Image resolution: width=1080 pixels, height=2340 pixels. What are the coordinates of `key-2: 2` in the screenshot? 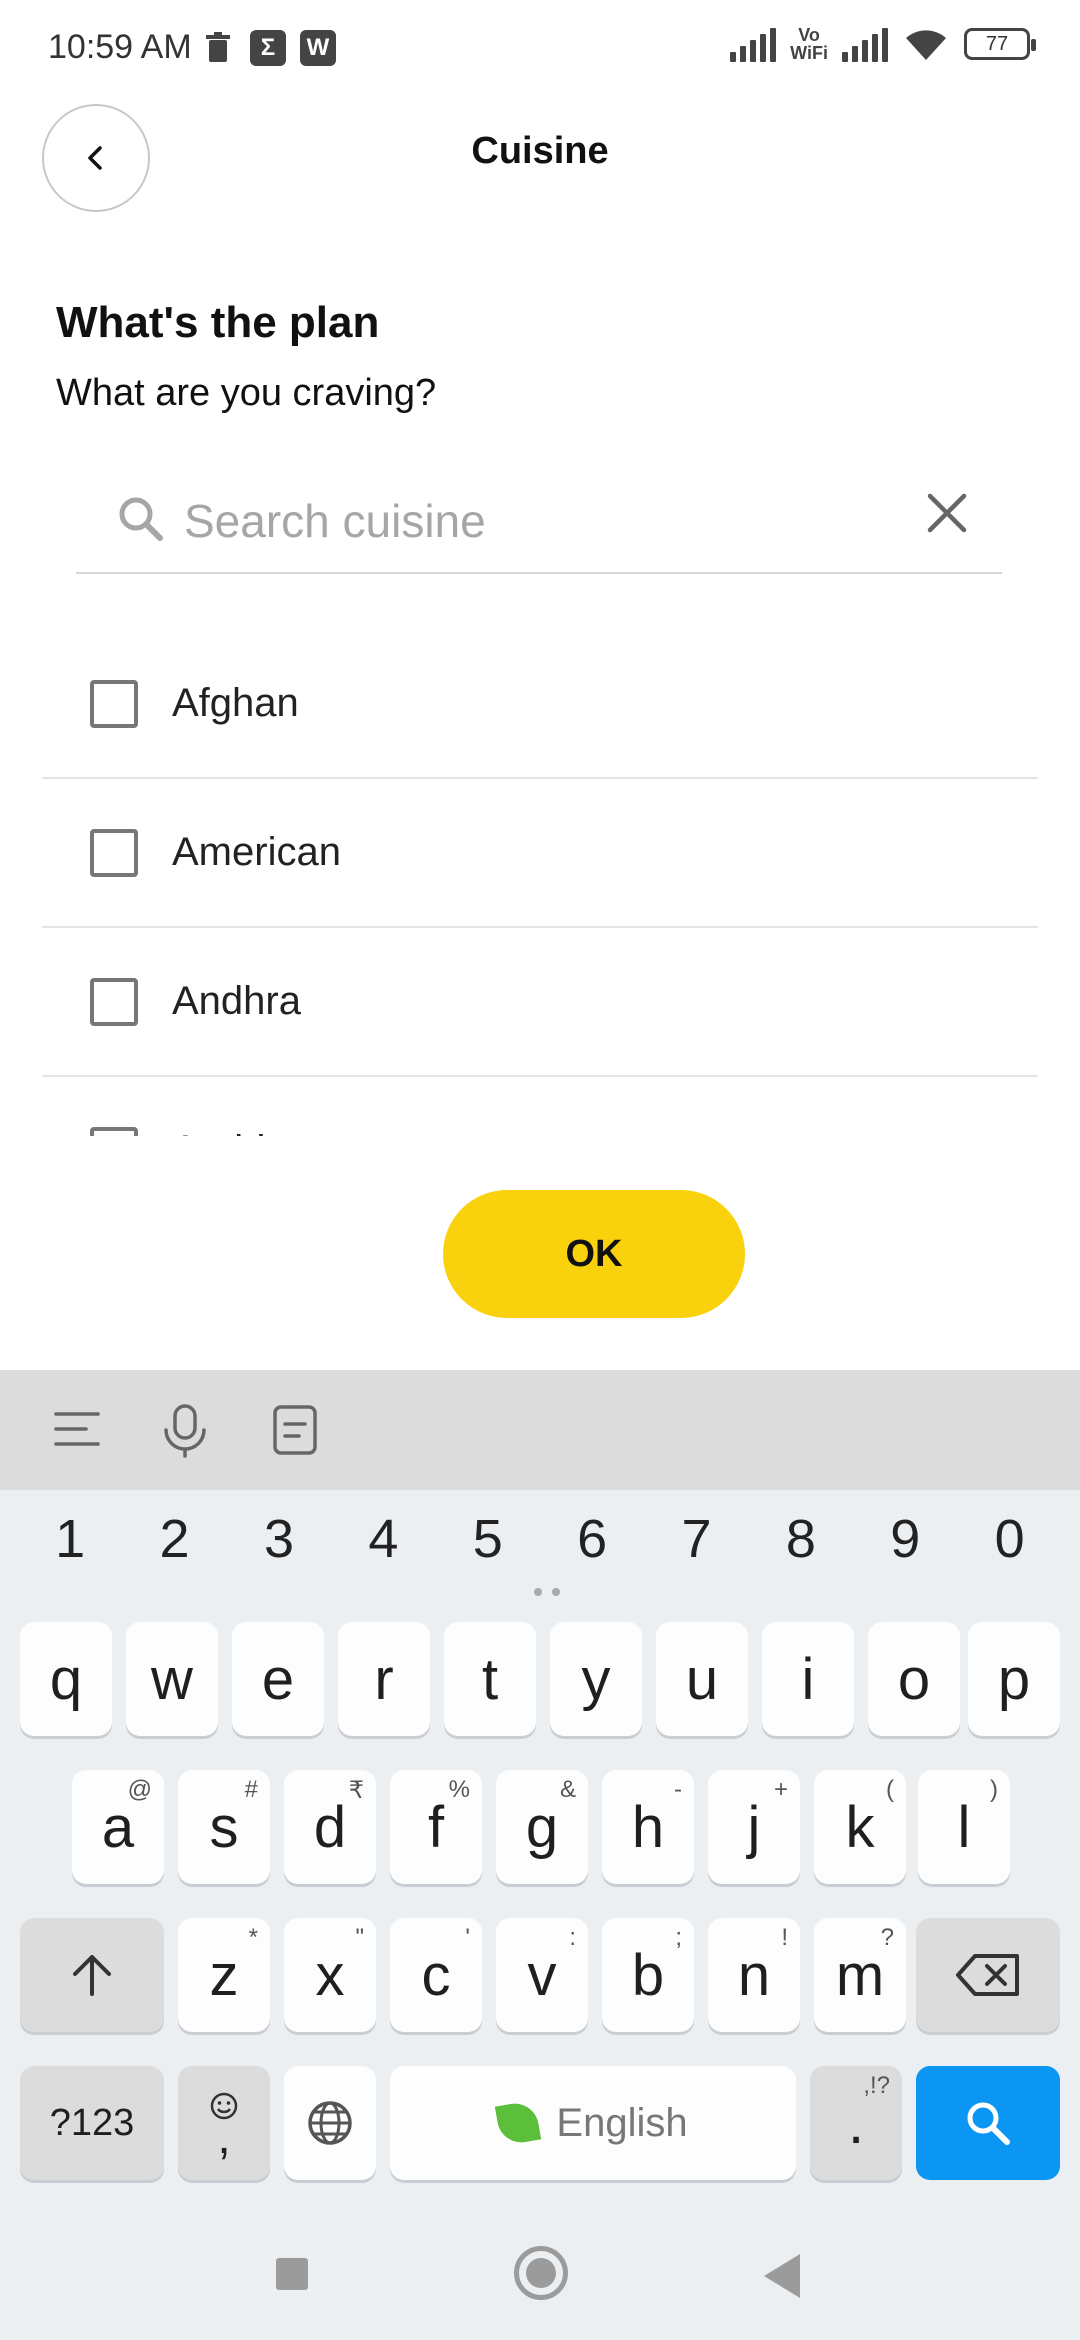 It's located at (175, 1539).